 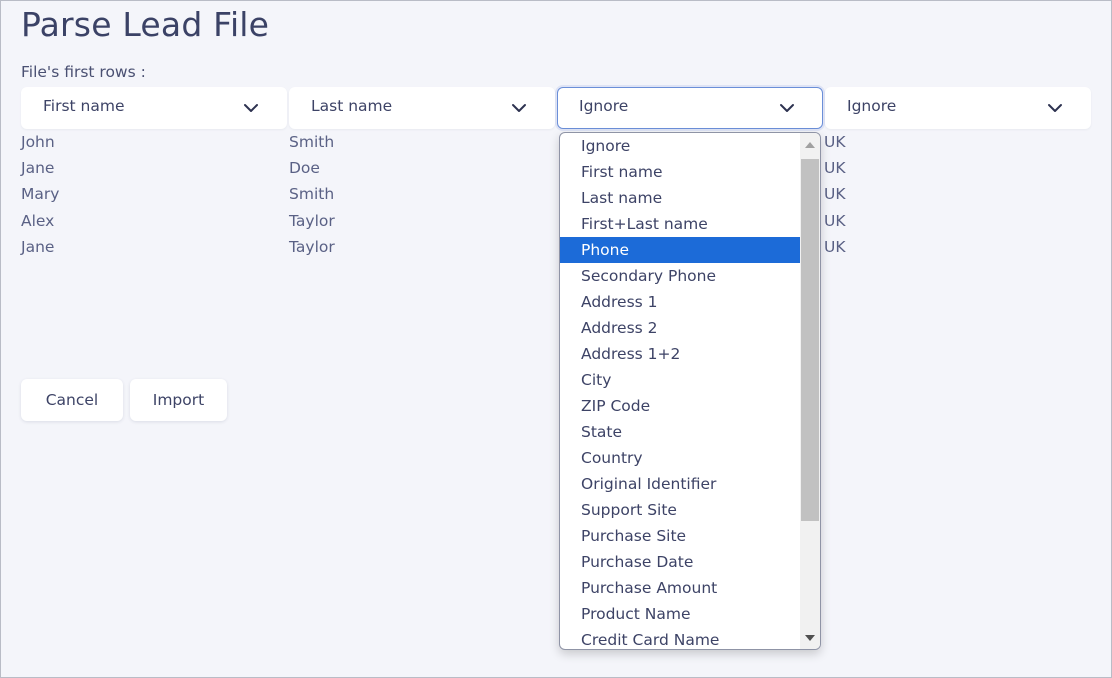 What do you see at coordinates (145, 24) in the screenshot?
I see `page-title: Parse Lead File` at bounding box center [145, 24].